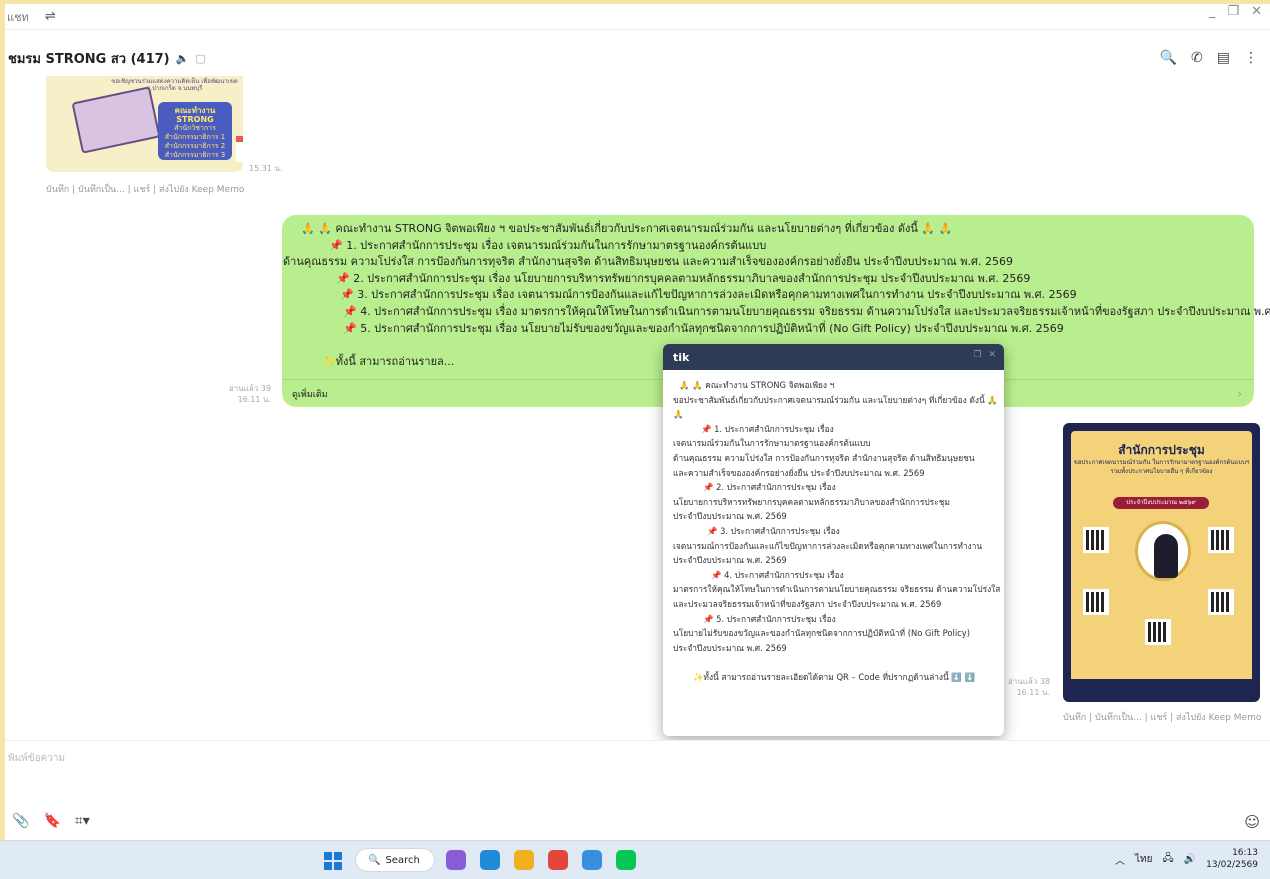  What do you see at coordinates (1233, 11) in the screenshot?
I see `restore-button: ❐` at bounding box center [1233, 11].